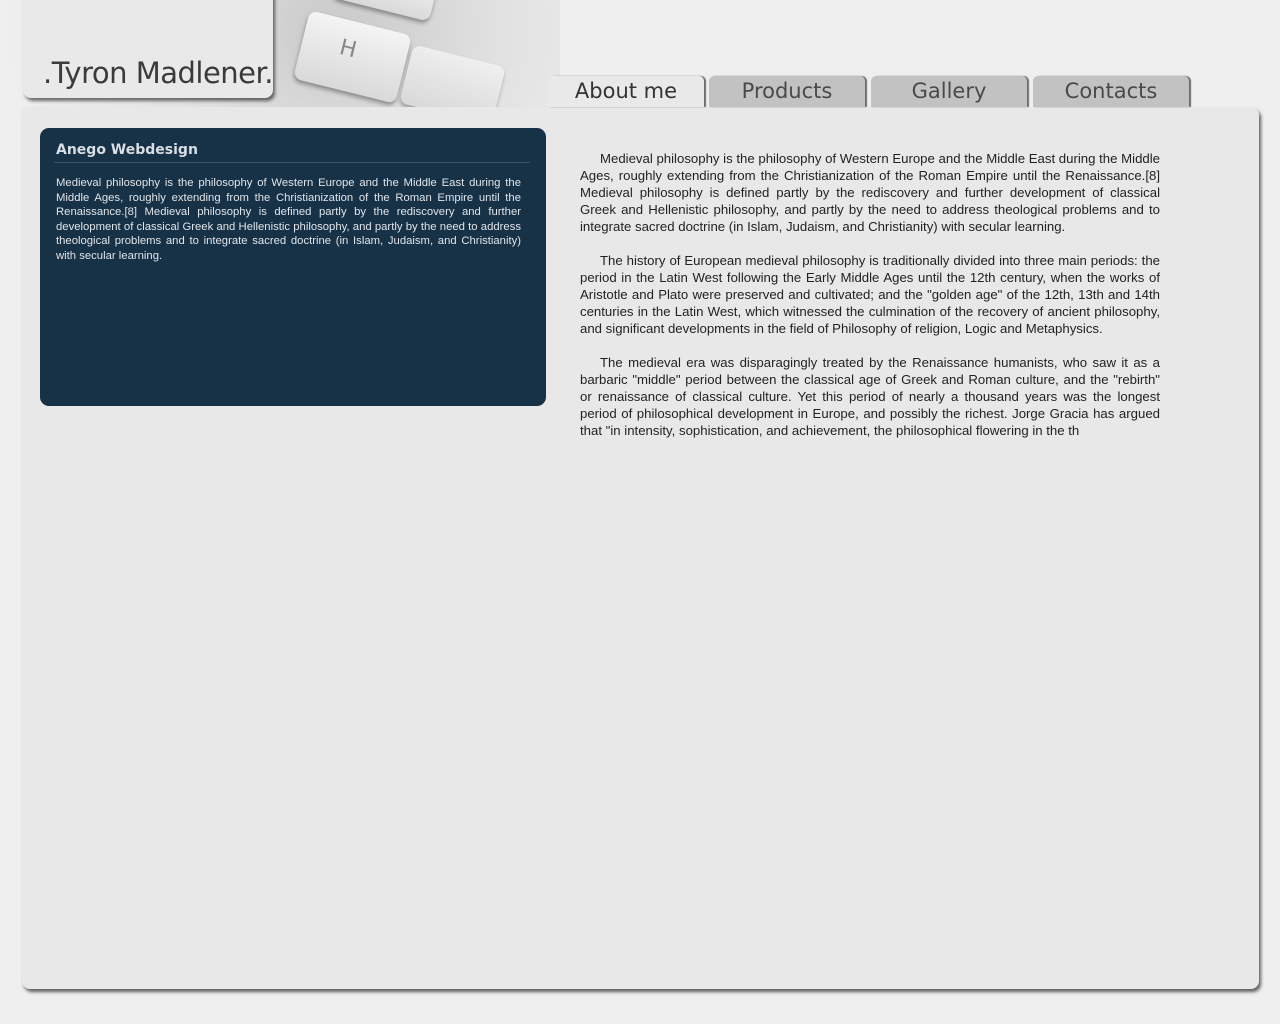 Image resolution: width=1280 pixels, height=1024 pixels. I want to click on sidebar-box-title: Anego Webdesign, so click(127, 150).